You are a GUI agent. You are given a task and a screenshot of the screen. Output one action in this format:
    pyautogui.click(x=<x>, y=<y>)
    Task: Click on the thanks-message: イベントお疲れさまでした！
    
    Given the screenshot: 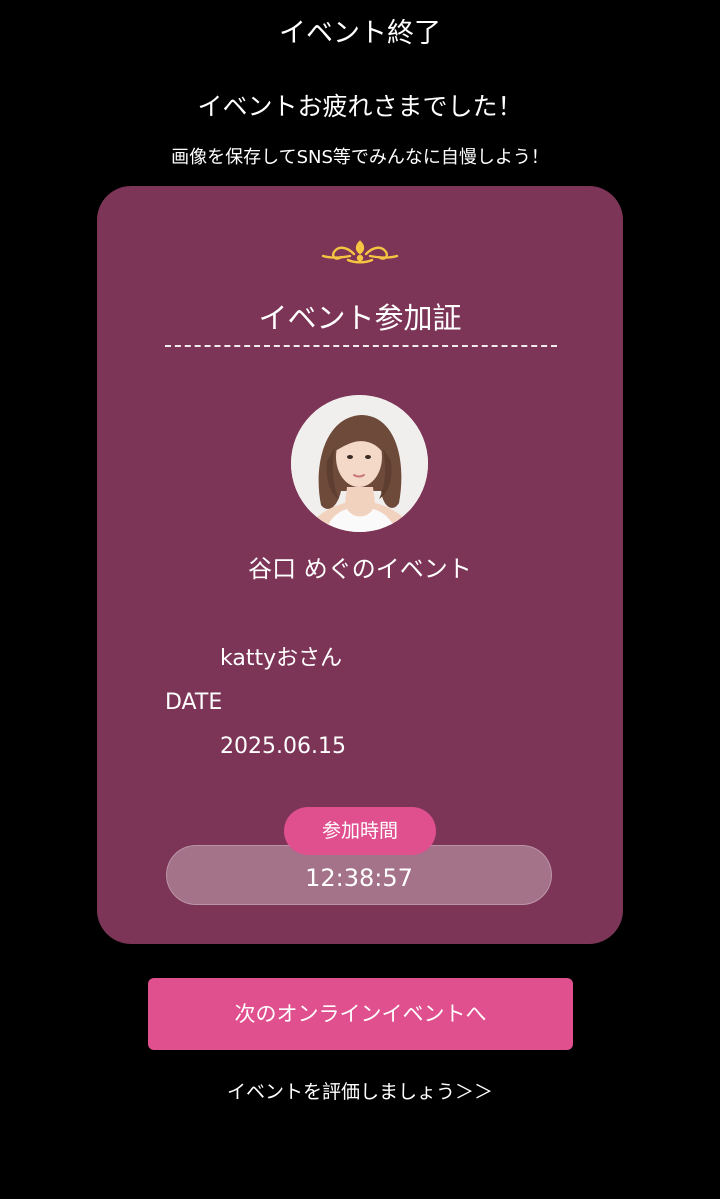 What is the action you would take?
    pyautogui.click(x=360, y=106)
    